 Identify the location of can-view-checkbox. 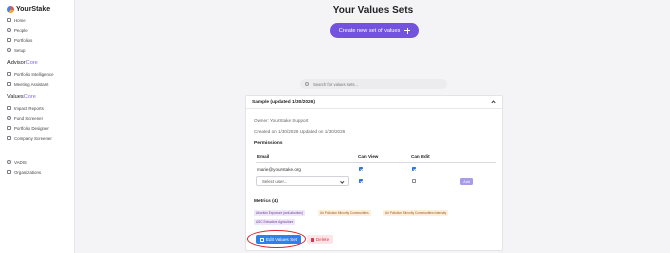
(361, 169).